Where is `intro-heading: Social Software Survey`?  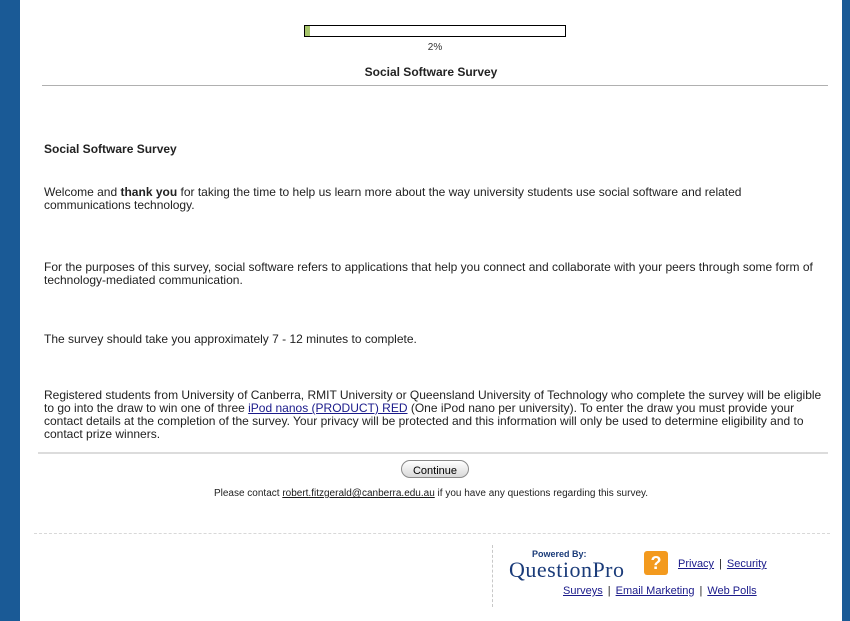
intro-heading: Social Software Survey is located at coordinates (110, 149).